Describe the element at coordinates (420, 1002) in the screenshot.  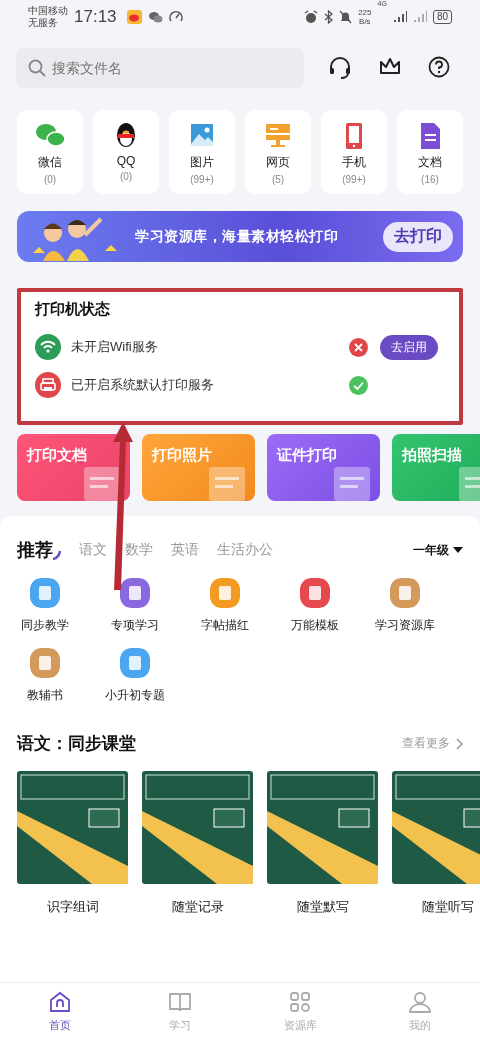
I see `person-icon` at that location.